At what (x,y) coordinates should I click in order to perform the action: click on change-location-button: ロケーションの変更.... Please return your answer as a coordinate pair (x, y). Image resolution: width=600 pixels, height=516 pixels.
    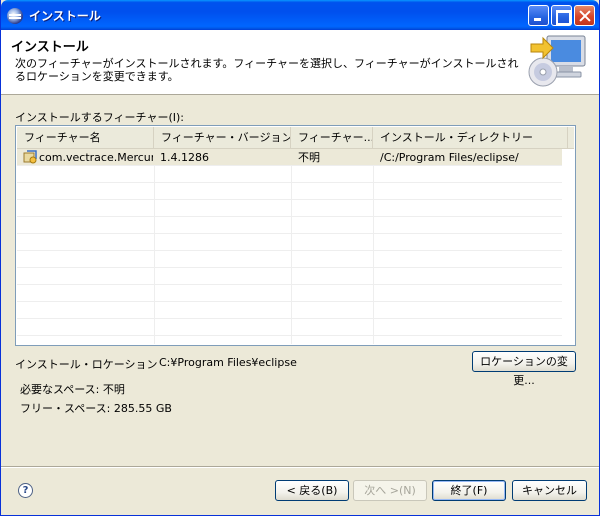
    Looking at the image, I should click on (524, 369).